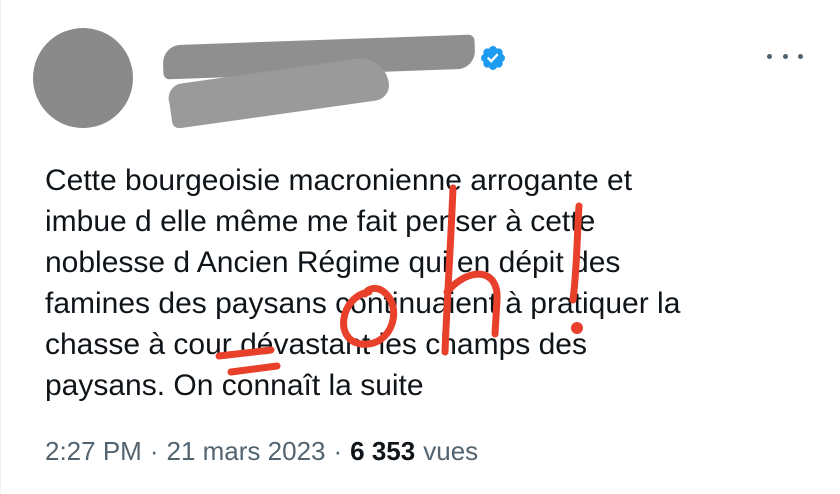  I want to click on tweet-time: 2:27 PM, so click(93, 451).